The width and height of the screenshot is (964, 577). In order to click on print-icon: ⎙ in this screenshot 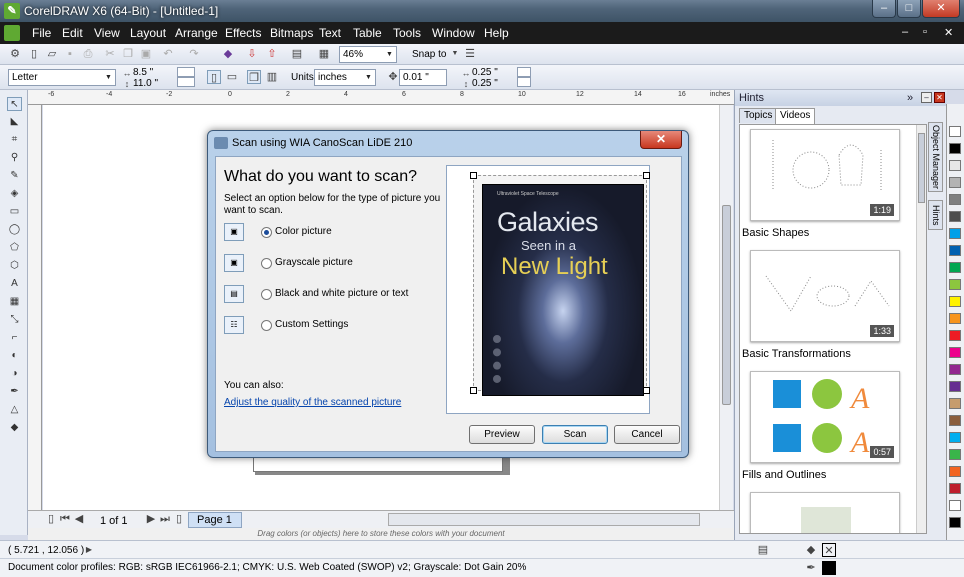, I will do `click(88, 54)`.